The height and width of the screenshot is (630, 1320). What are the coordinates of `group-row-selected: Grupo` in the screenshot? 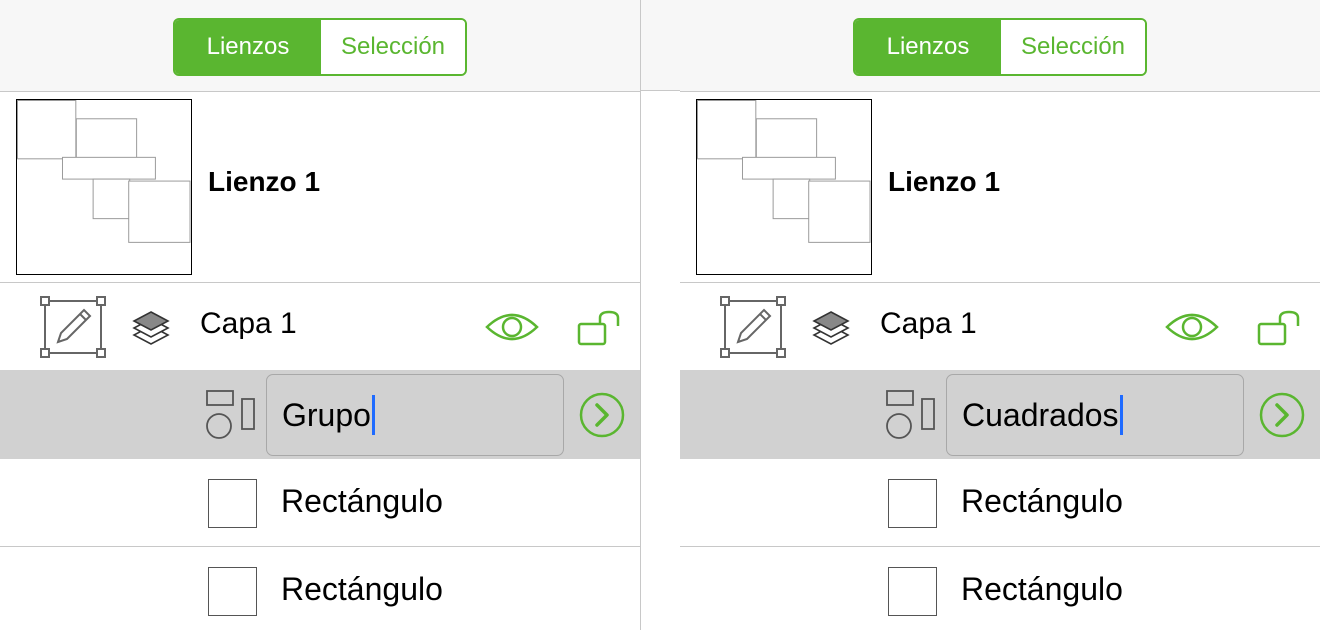 It's located at (320, 414).